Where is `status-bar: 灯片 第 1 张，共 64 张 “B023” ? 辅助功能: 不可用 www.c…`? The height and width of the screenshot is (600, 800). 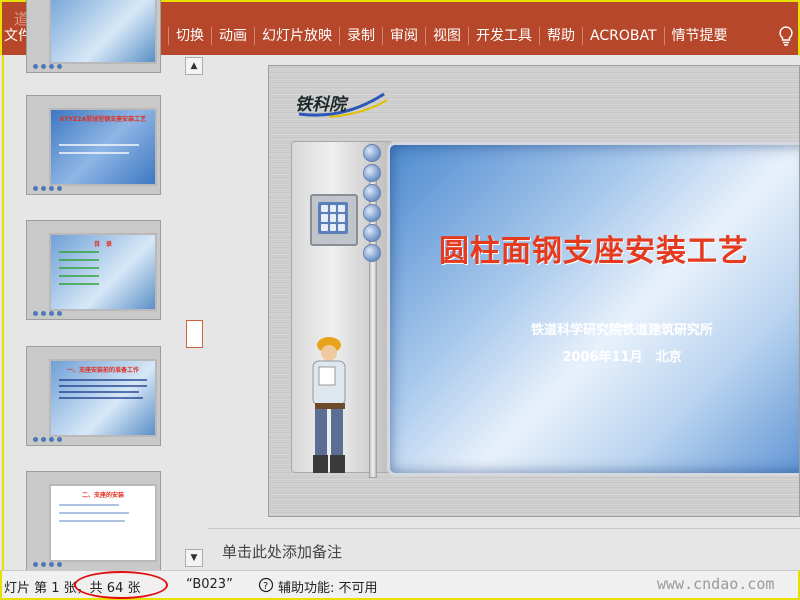 status-bar: 灯片 第 1 张，共 64 张 “B023” ? 辅助功能: 不可用 www.c… is located at coordinates (400, 585).